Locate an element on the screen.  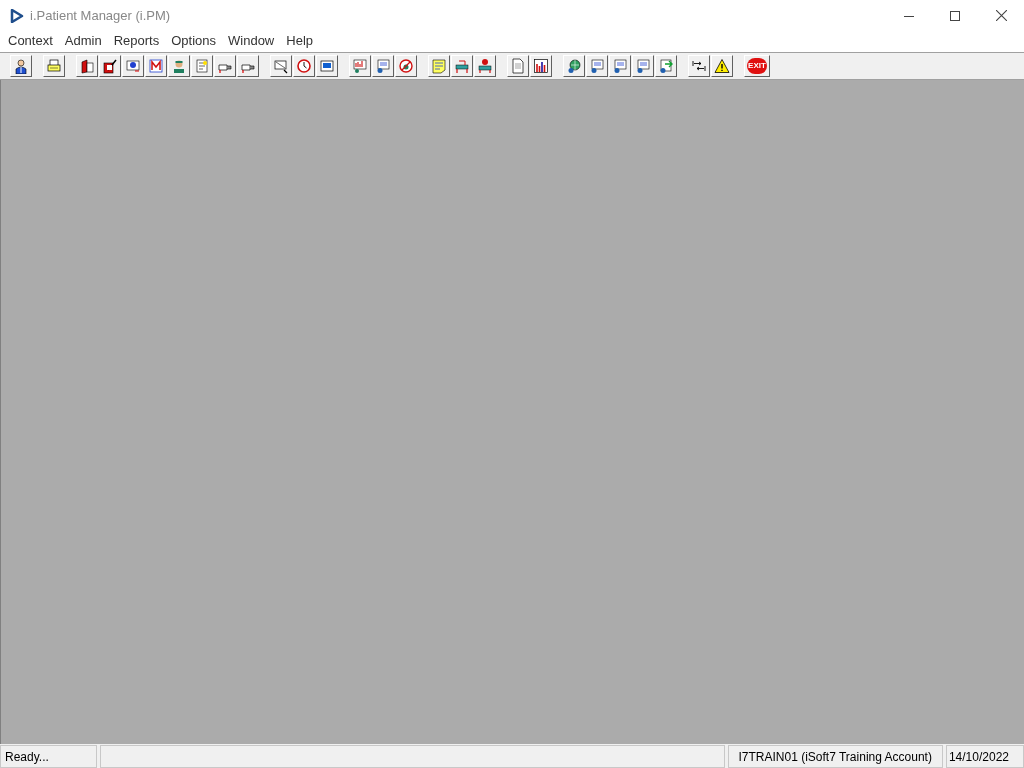
menu-item: Reports is located at coordinates (136, 41).